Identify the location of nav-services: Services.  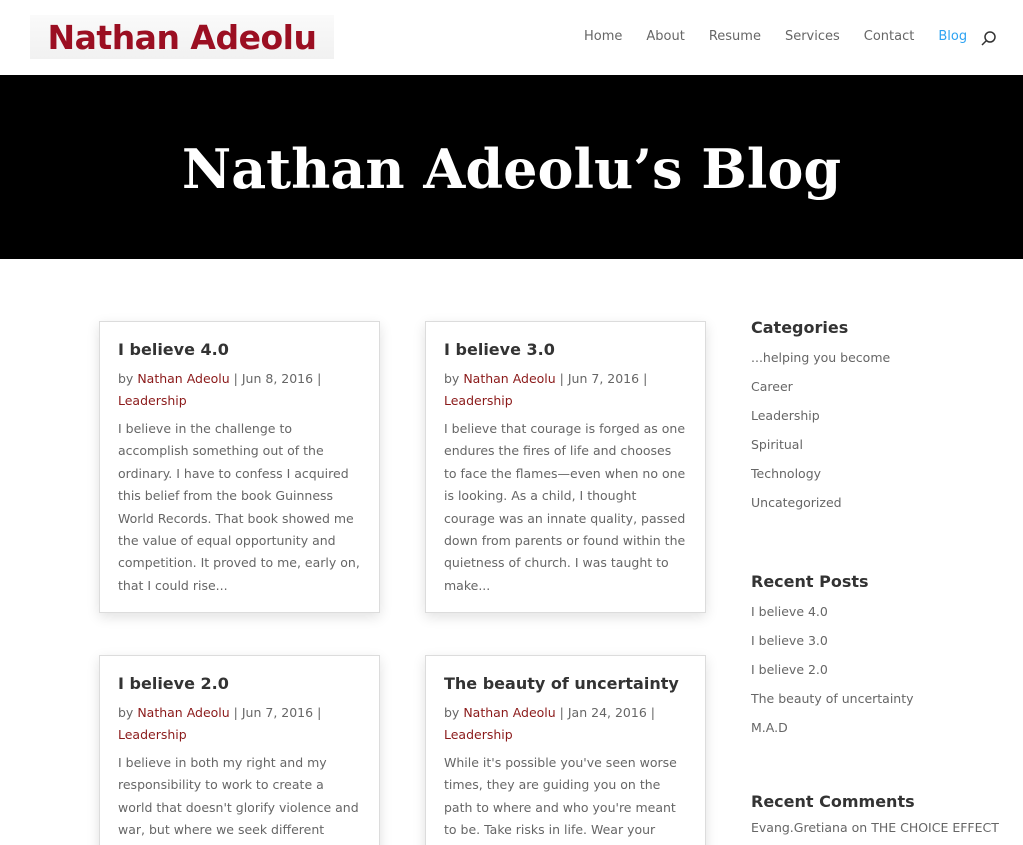
(812, 36).